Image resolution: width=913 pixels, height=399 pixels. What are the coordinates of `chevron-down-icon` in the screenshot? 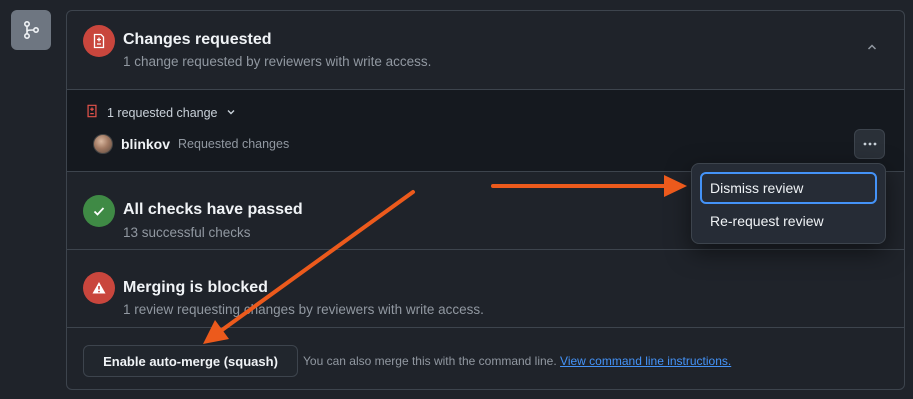 It's located at (231, 113).